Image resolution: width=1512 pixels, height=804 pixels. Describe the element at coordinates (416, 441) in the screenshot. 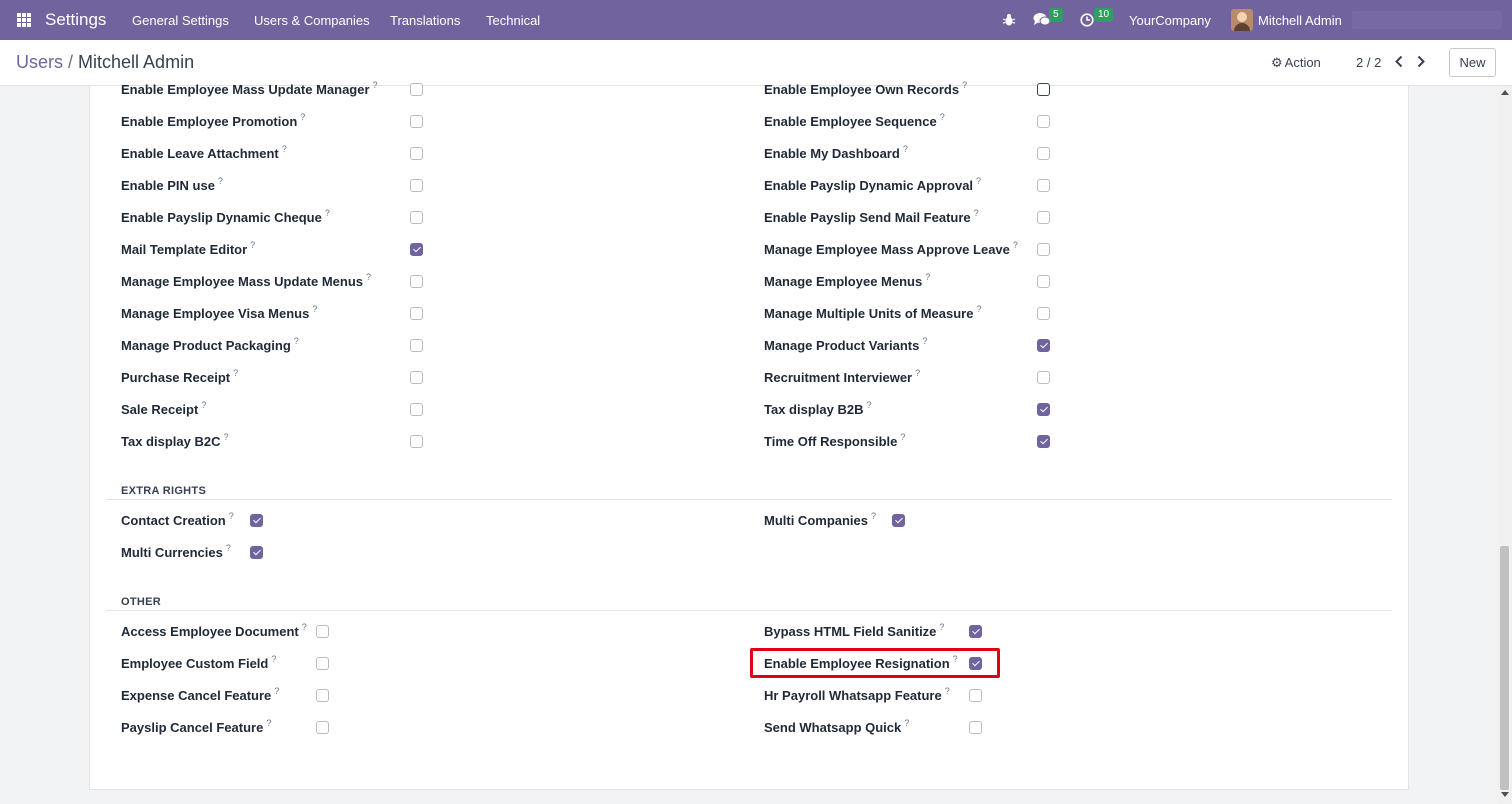

I see `checkbox-tax-display-b2c` at that location.